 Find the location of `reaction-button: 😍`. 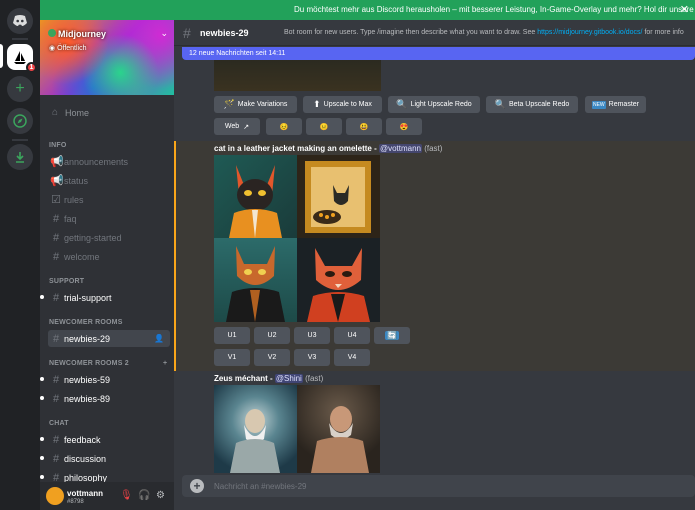

reaction-button: 😍 is located at coordinates (404, 126).